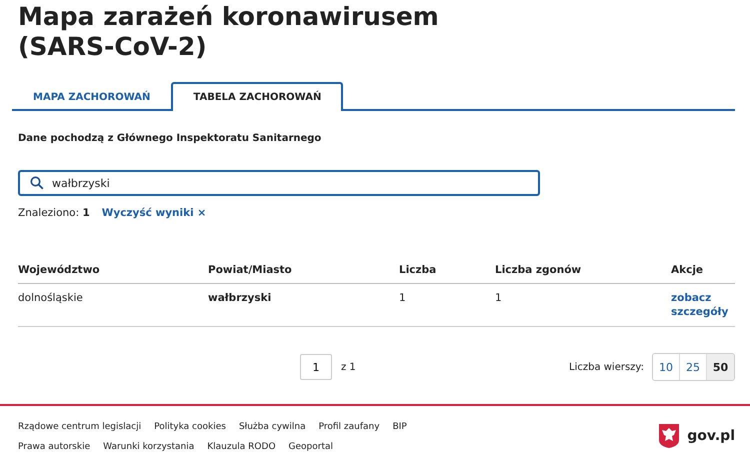  I want to click on footer-link: Służba cywilna, so click(272, 427).